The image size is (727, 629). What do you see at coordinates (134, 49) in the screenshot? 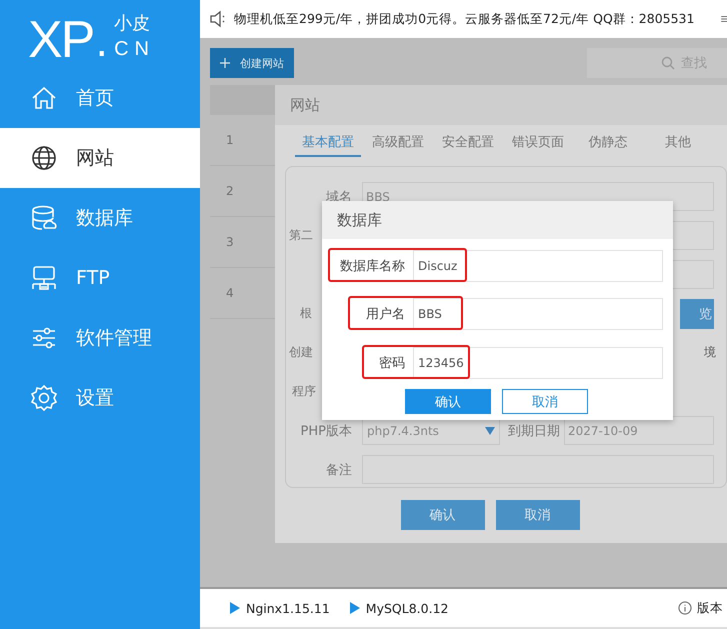
I see `logo-domain: CN` at bounding box center [134, 49].